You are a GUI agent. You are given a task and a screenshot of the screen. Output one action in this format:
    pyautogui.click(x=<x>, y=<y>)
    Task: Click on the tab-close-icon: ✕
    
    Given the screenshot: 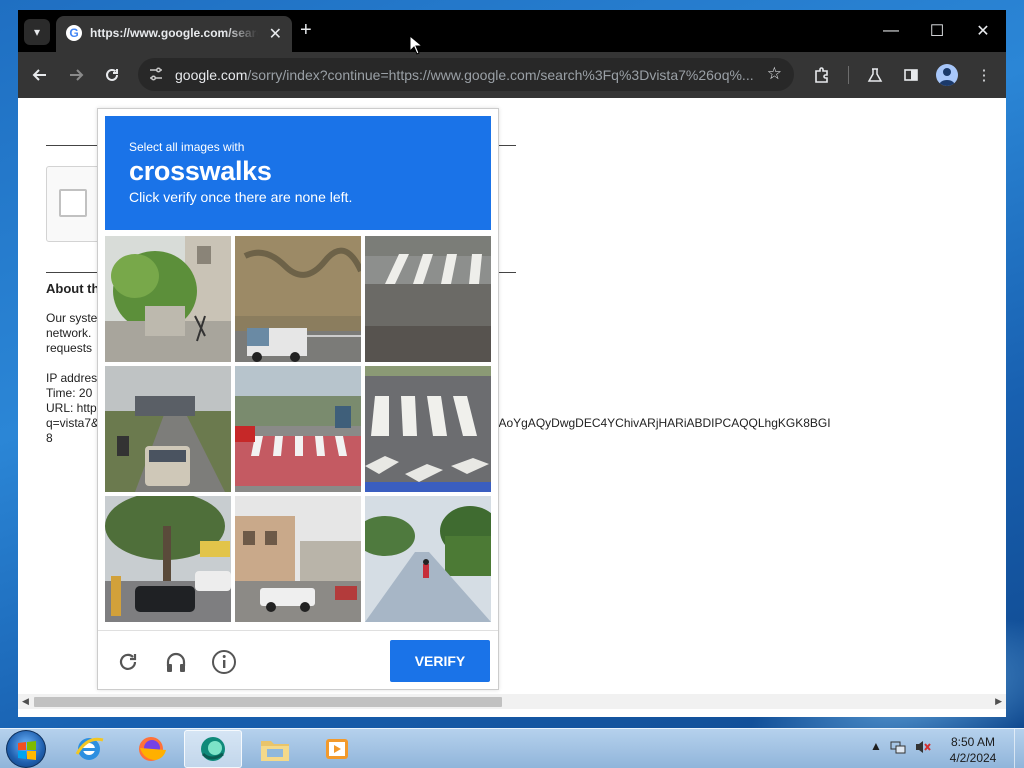 What is the action you would take?
    pyautogui.click(x=275, y=34)
    